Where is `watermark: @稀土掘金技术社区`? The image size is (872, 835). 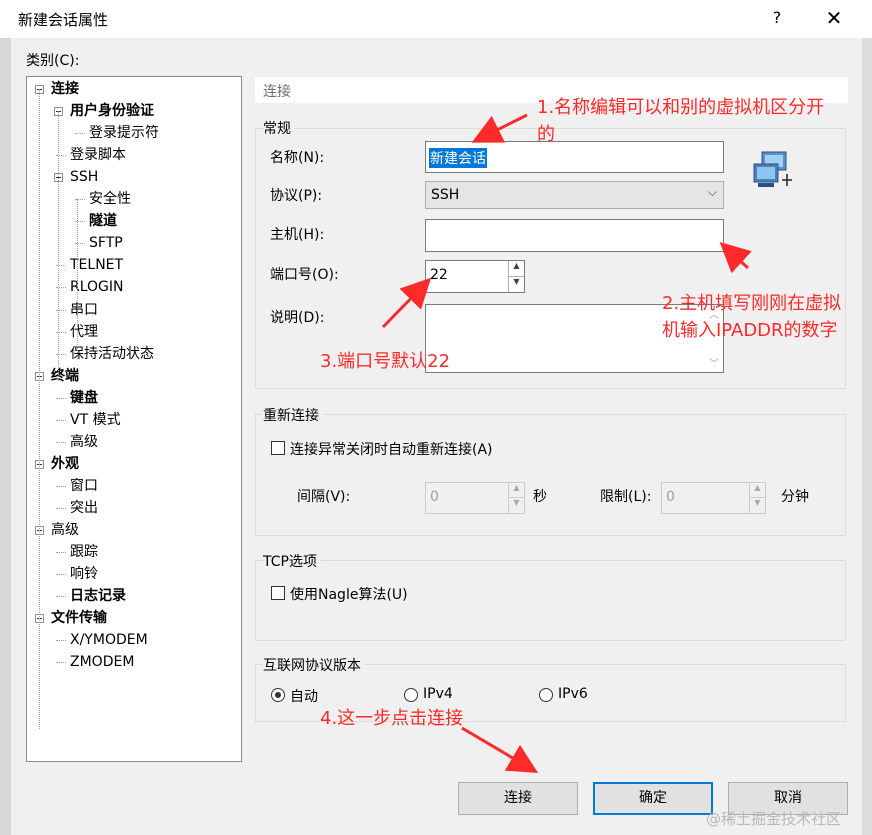 watermark: @稀土掘金技术社区 is located at coordinates (774, 819).